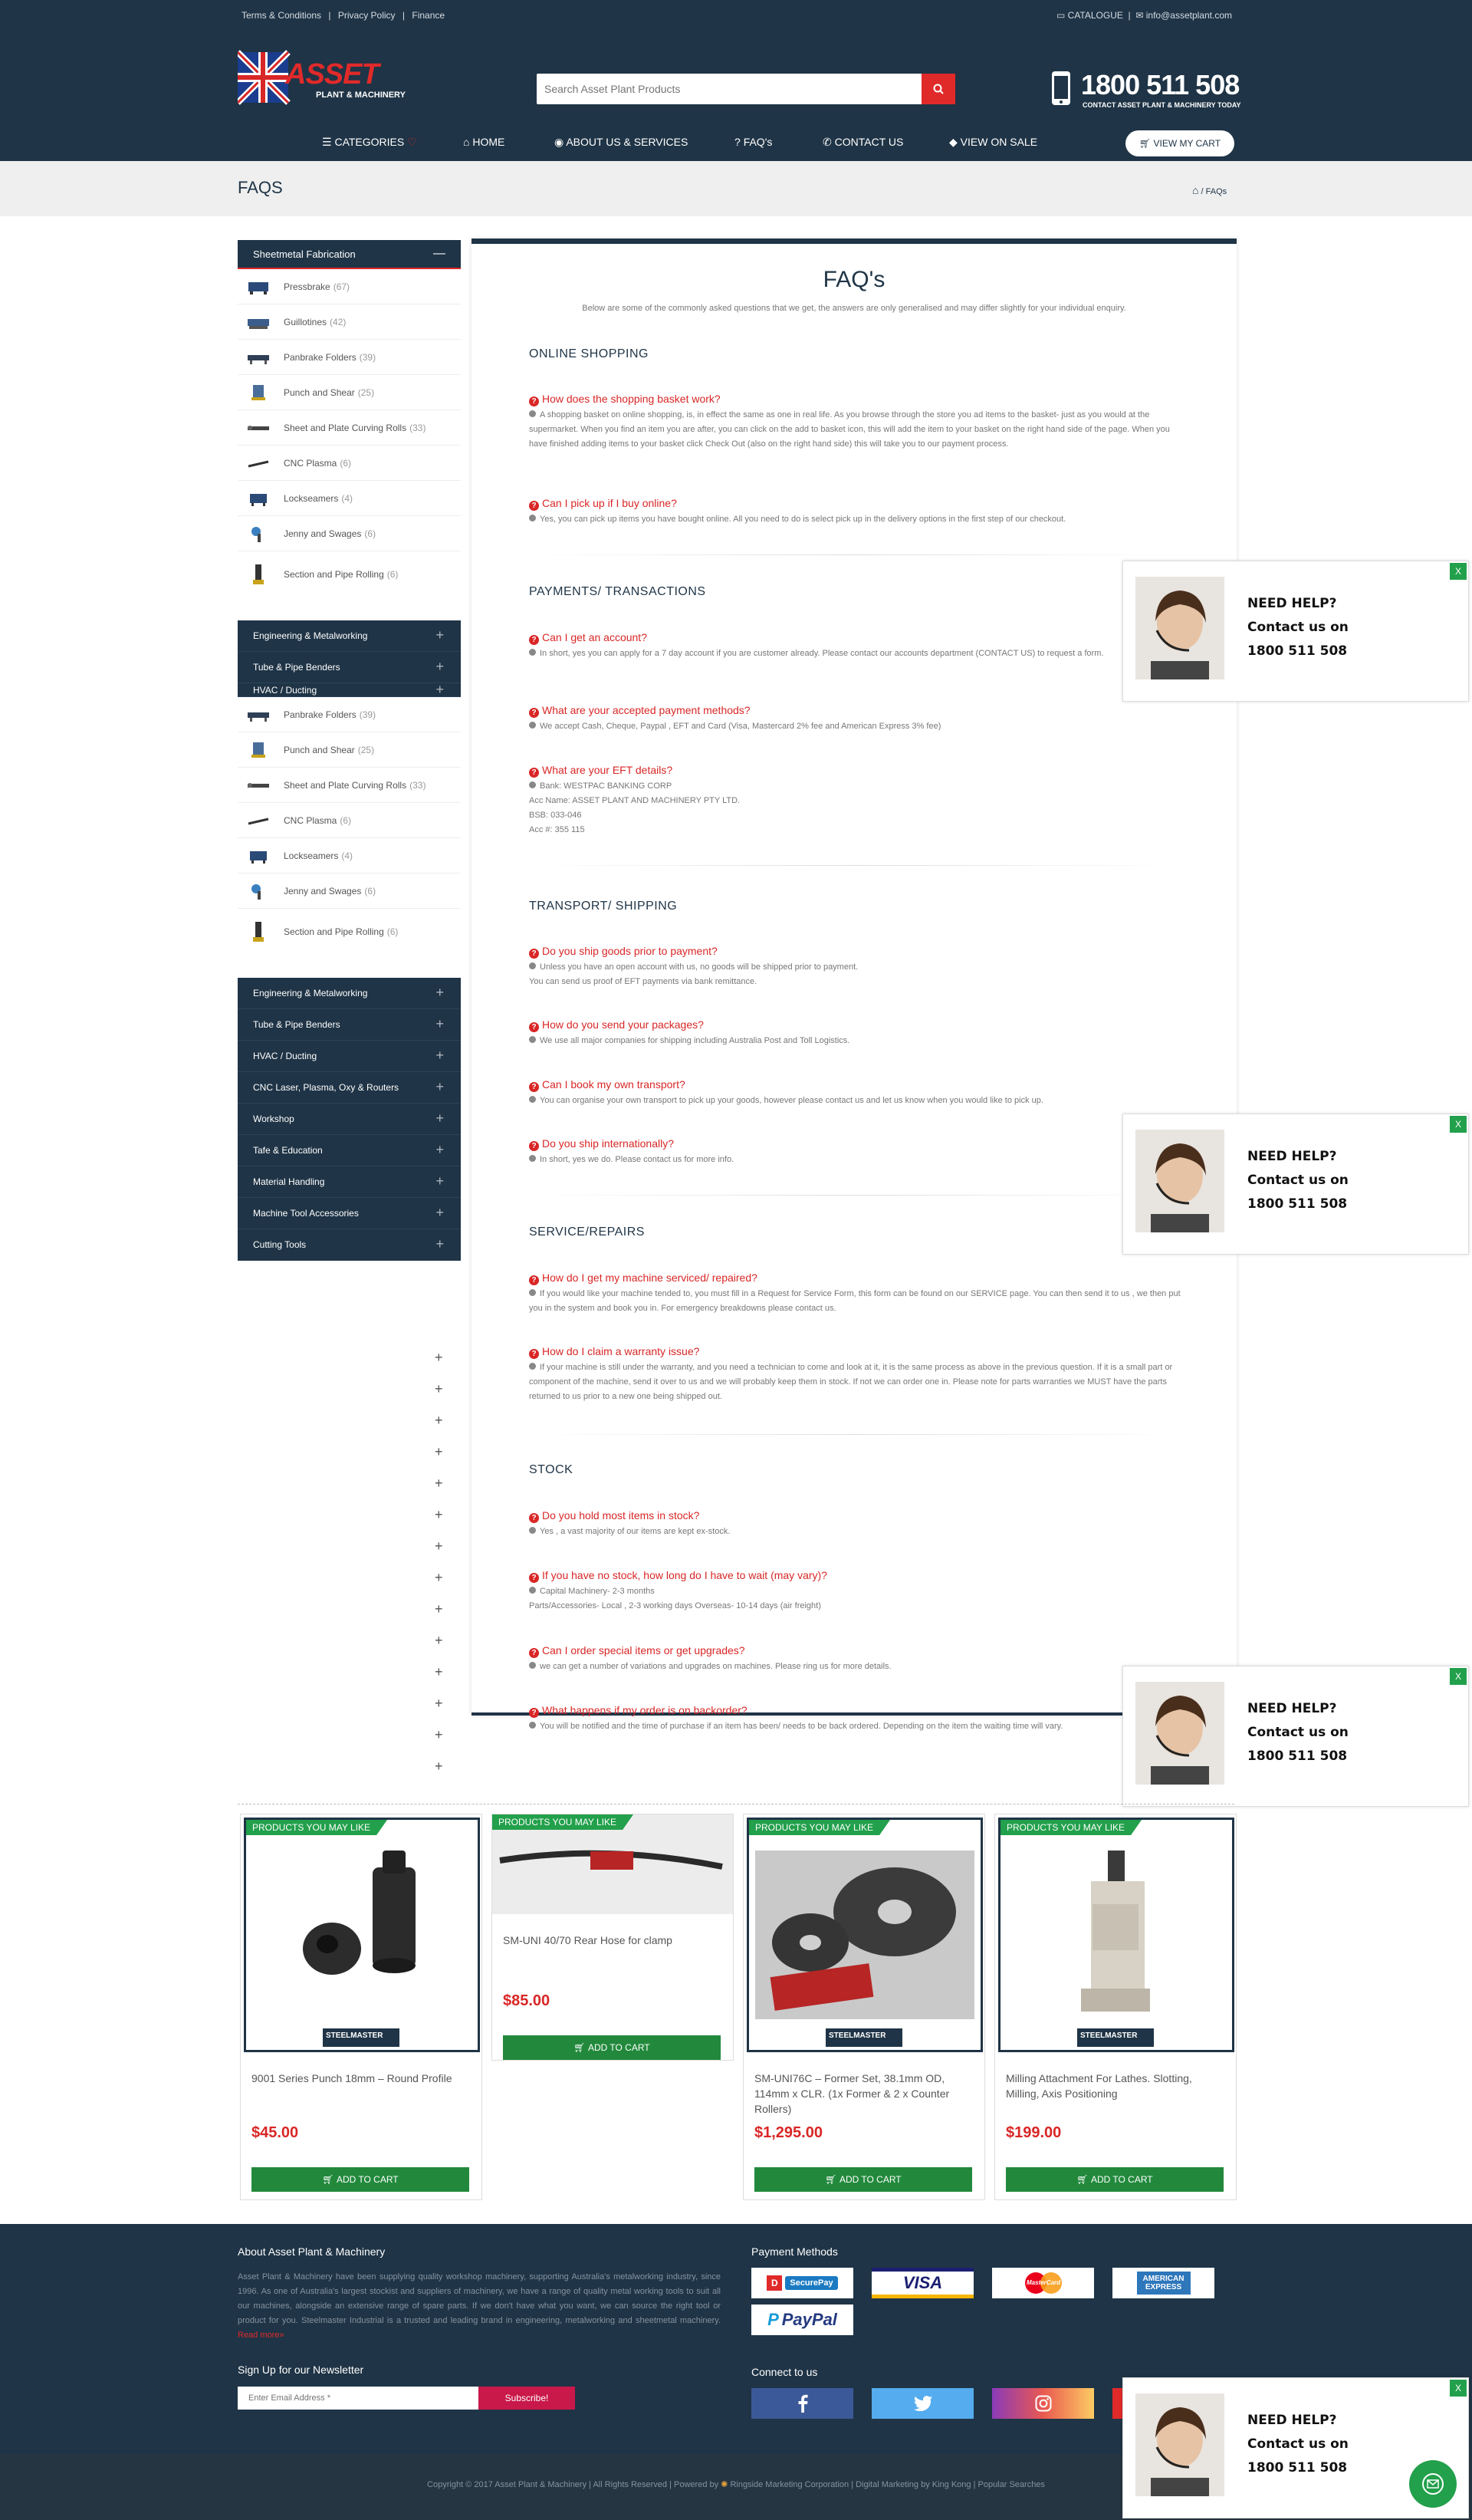 This screenshot has width=1472, height=2520. I want to click on sidebar-category: CNC Laser, Plasma, Oxy & Routers +, so click(350, 1088).